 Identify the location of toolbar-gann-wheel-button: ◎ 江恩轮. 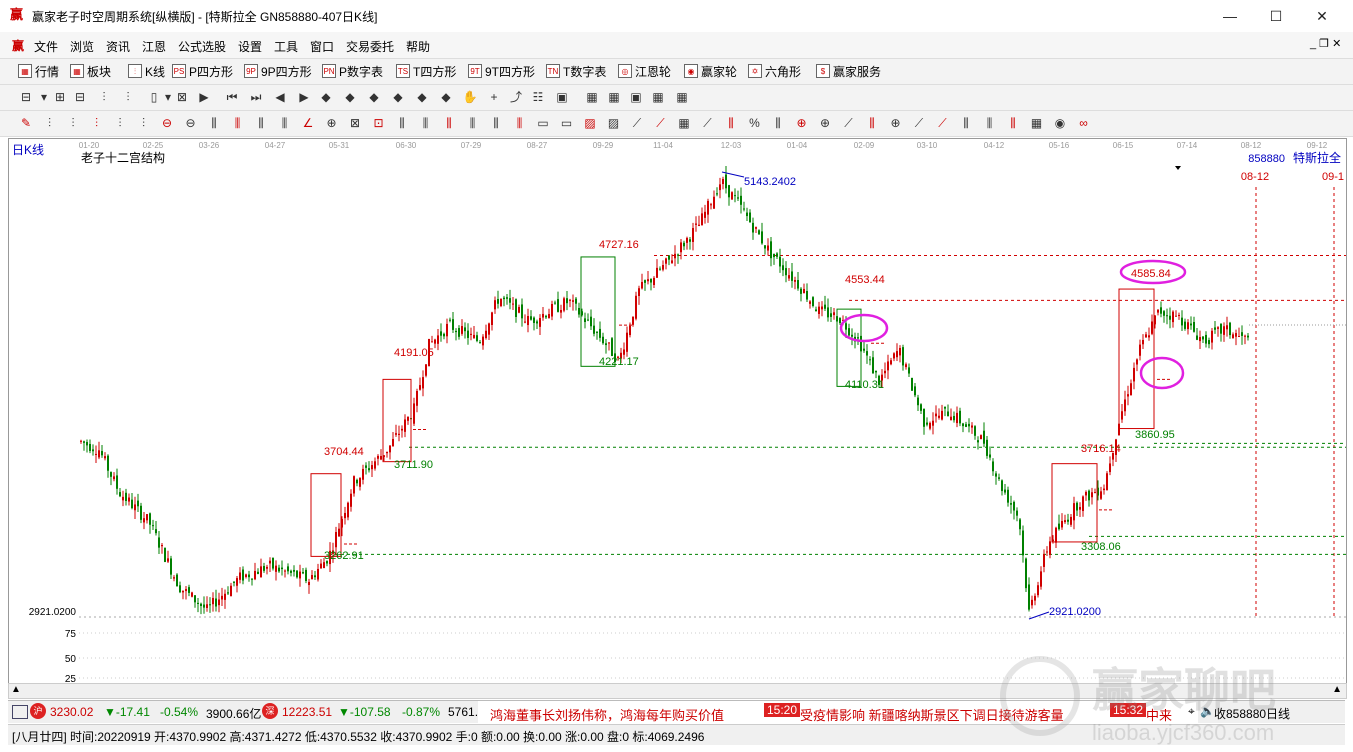
(644, 71).